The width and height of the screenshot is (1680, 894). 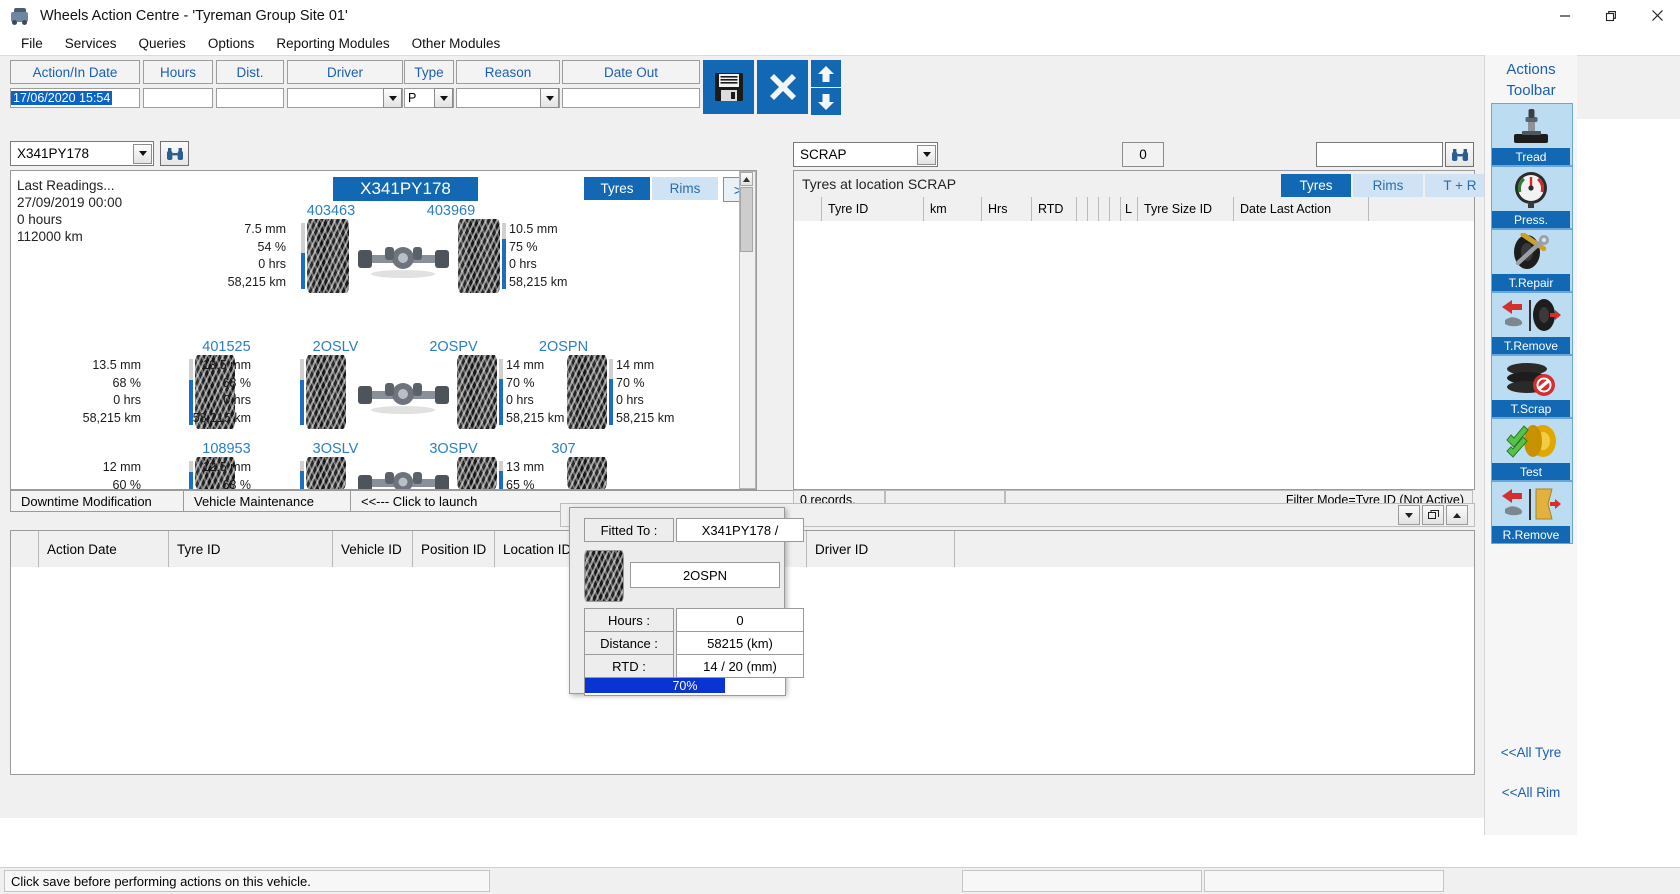 What do you see at coordinates (1186, 209) in the screenshot?
I see `column-header: Tyre Size ID` at bounding box center [1186, 209].